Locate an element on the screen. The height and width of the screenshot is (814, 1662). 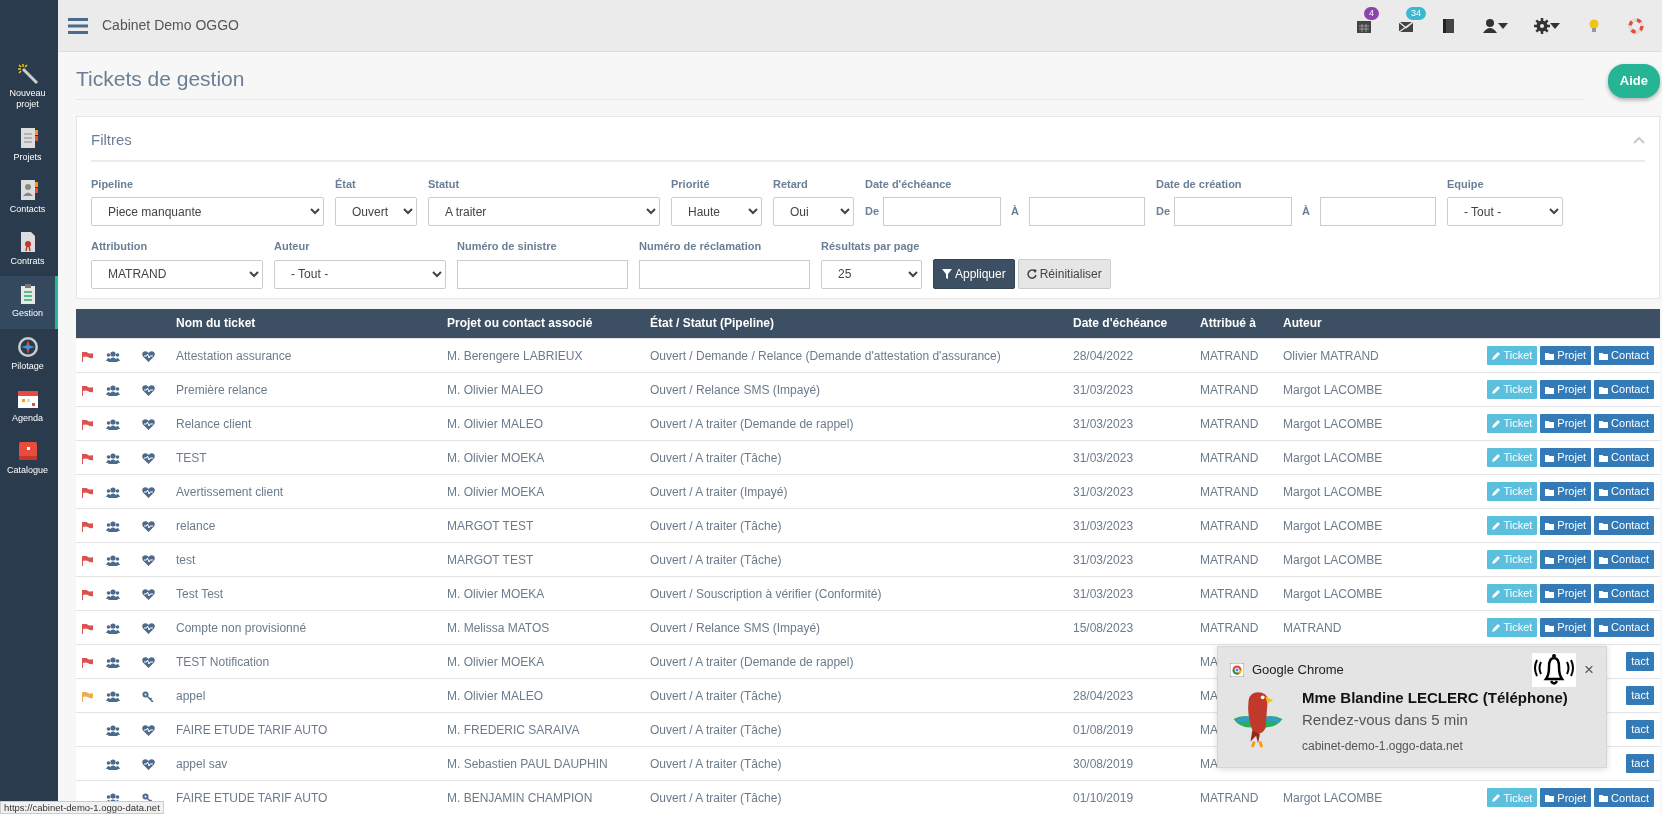
field-label: De is located at coordinates (872, 212).